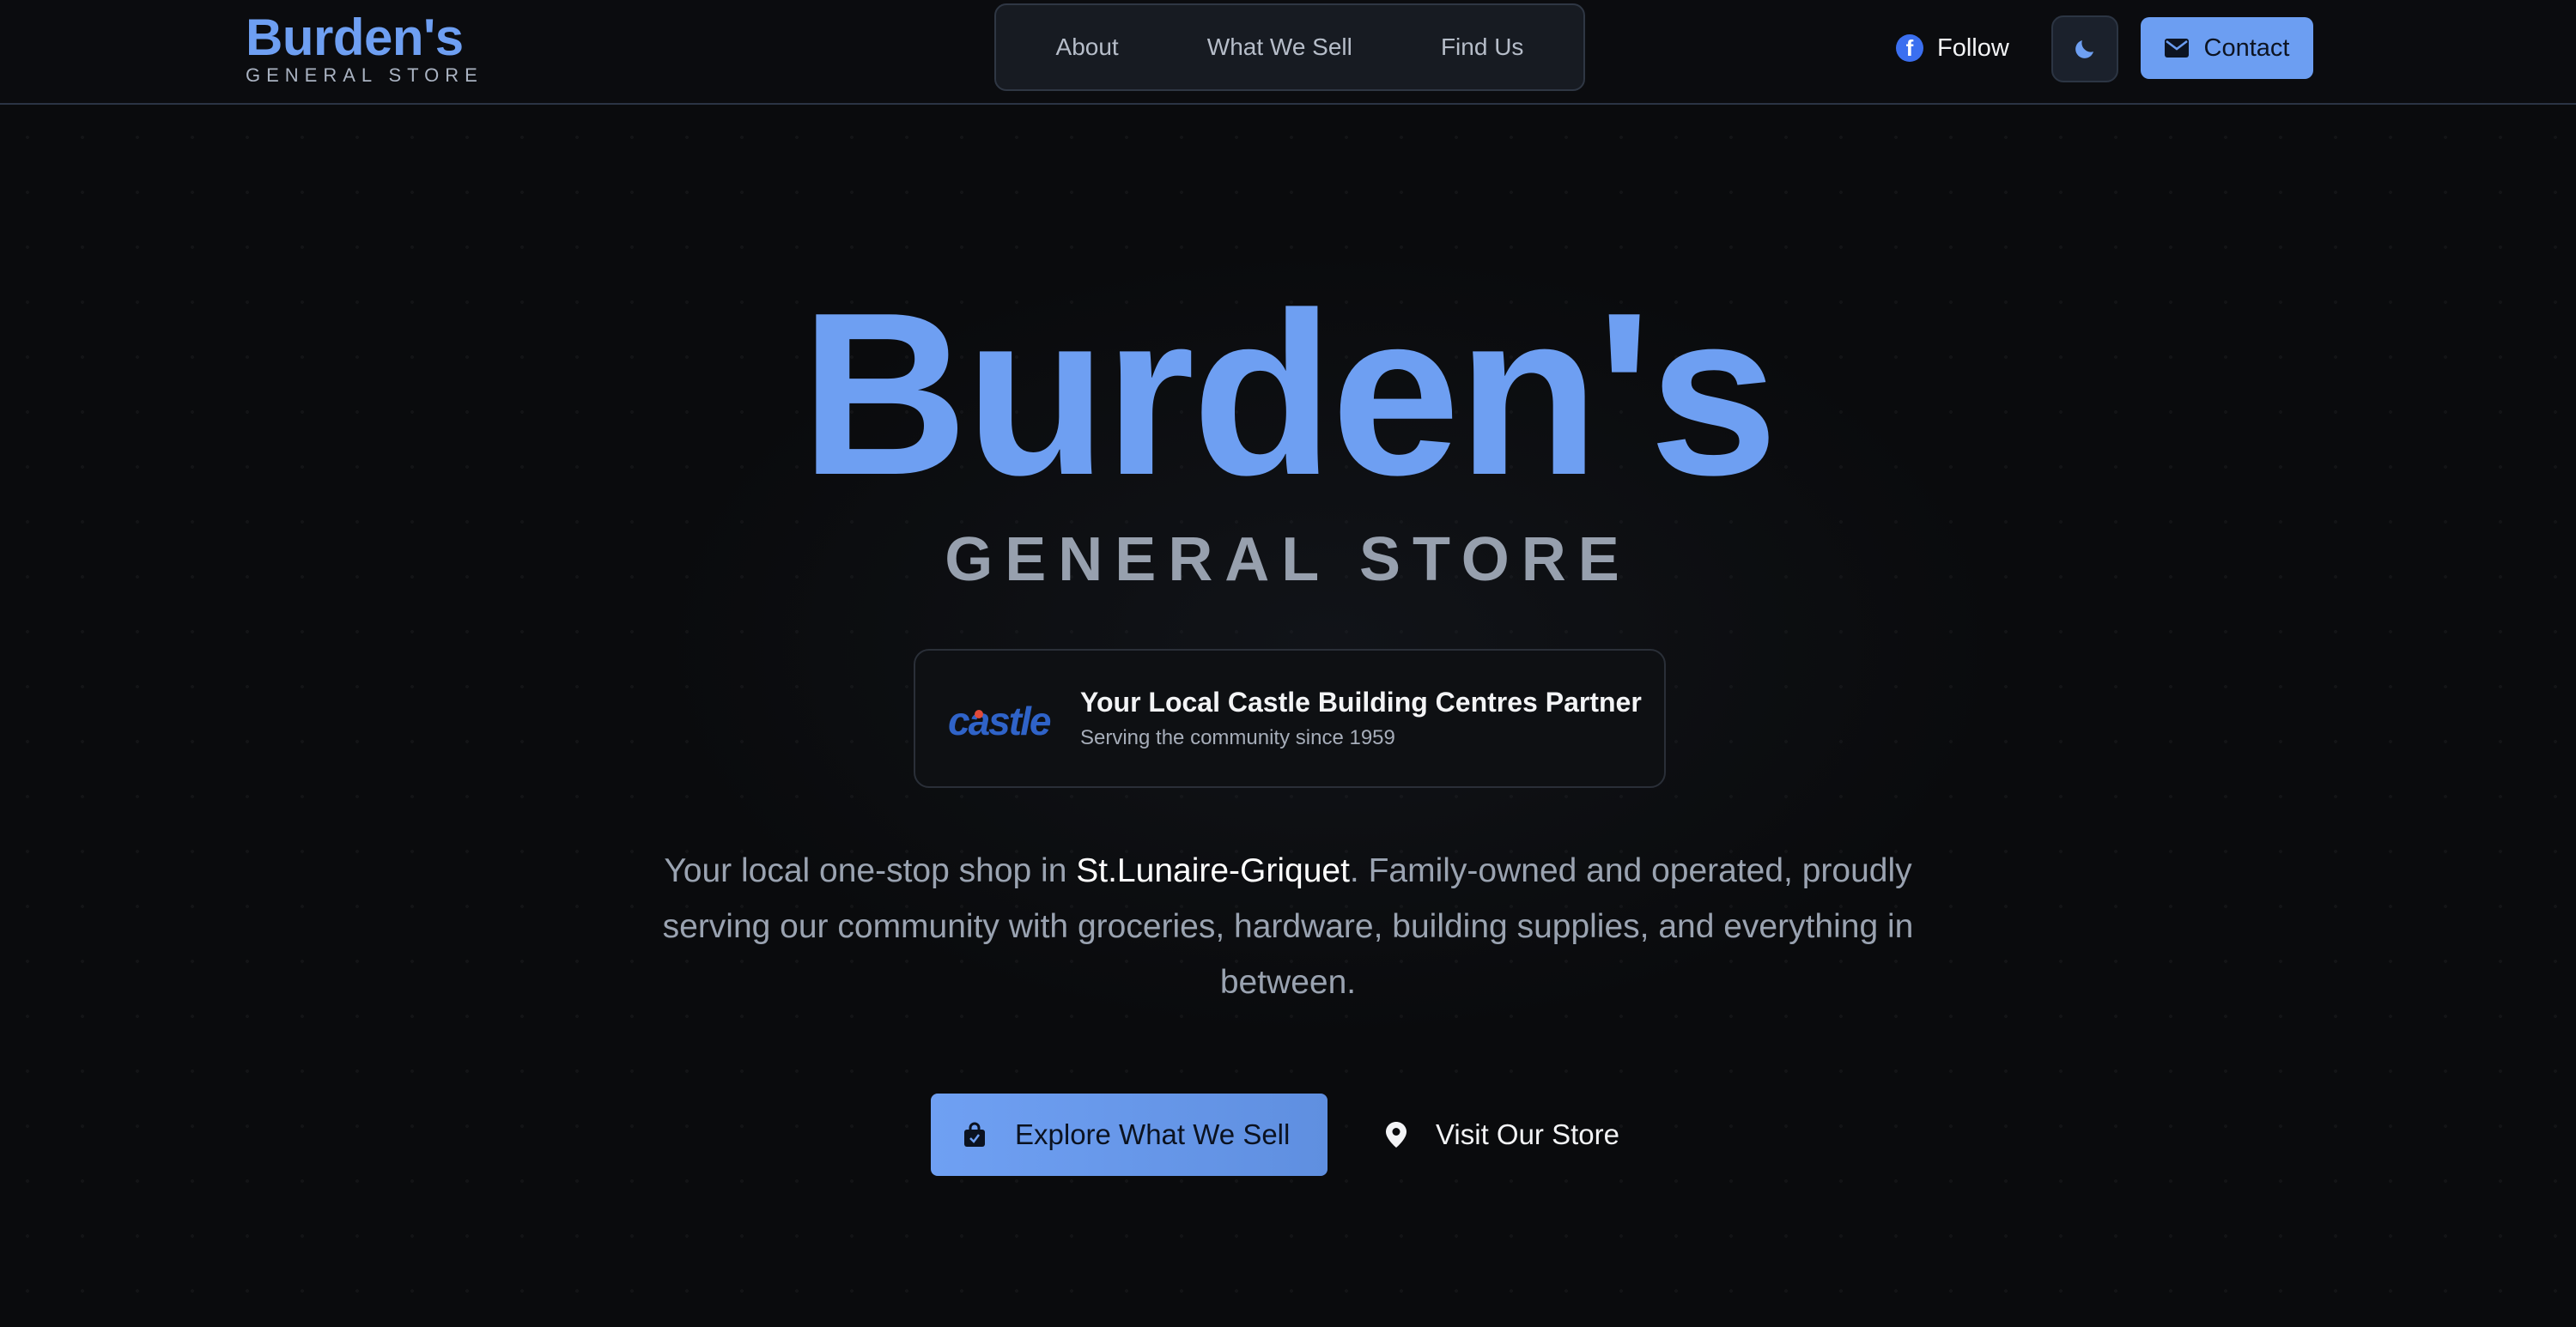 The image size is (2576, 1327). I want to click on explore-what-we-sell-button: Explore What We Sell, so click(1129, 1135).